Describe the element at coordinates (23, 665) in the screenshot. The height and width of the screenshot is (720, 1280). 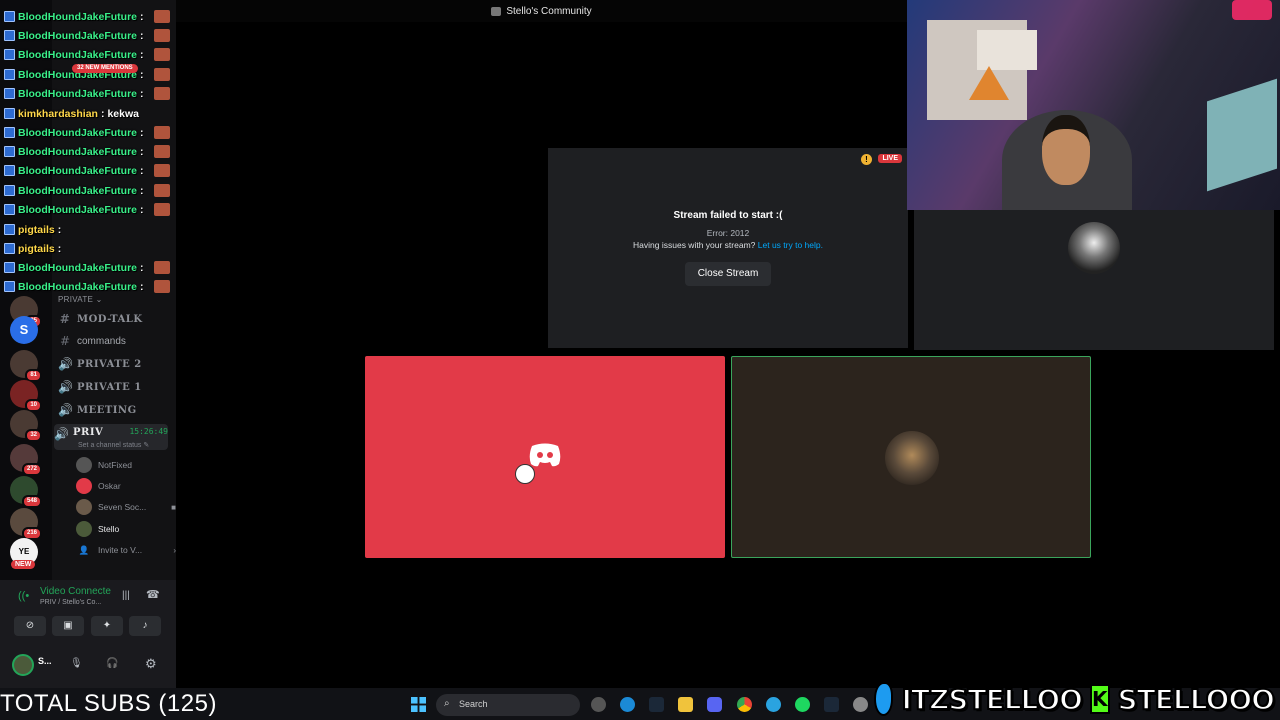
I see `user-avatar` at that location.